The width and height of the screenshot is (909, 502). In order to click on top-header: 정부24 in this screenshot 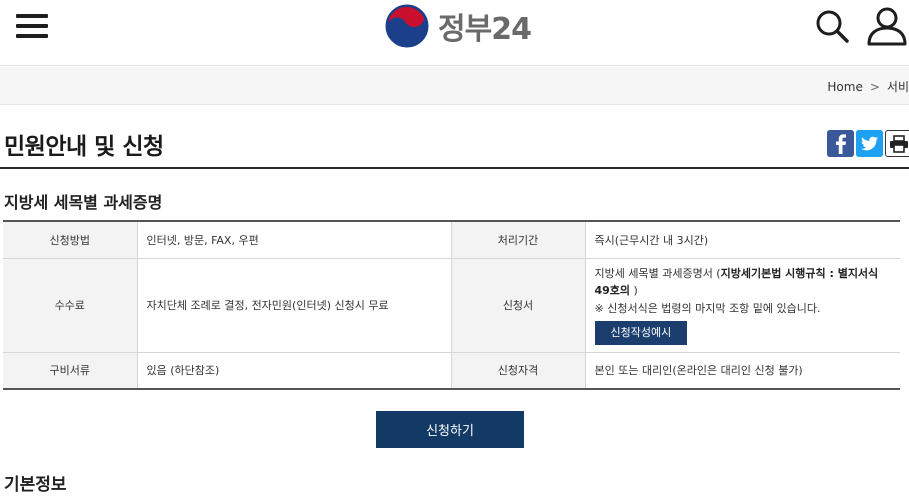, I will do `click(454, 33)`.